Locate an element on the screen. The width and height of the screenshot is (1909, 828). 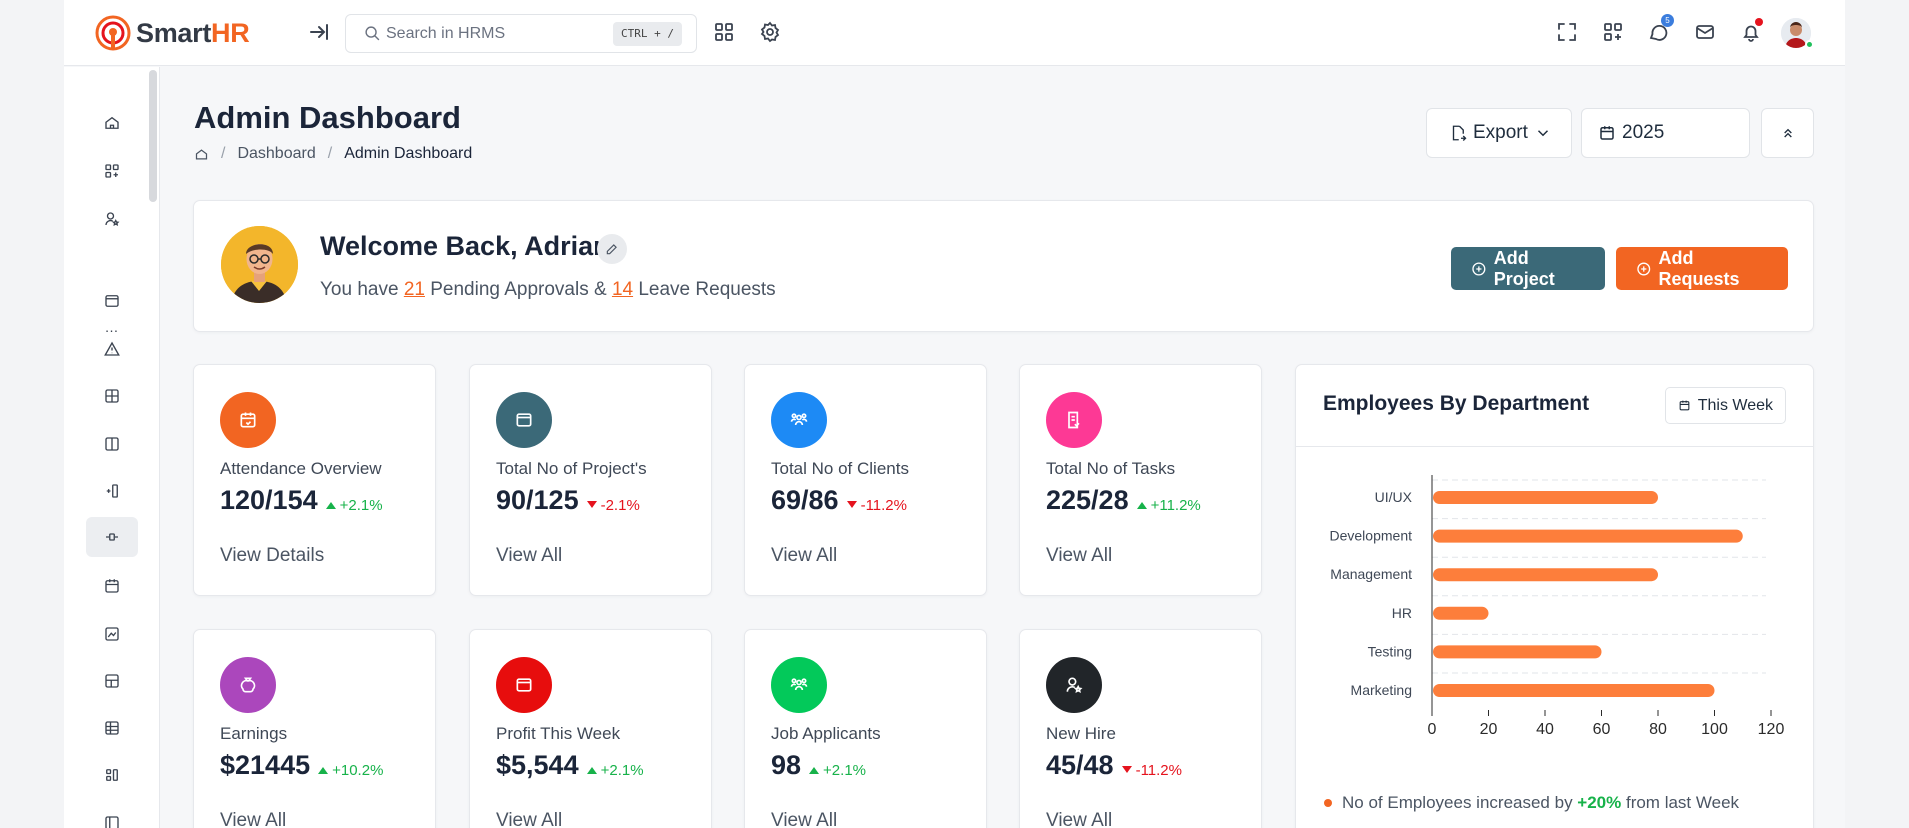
bar-hr is located at coordinates (1461, 613).